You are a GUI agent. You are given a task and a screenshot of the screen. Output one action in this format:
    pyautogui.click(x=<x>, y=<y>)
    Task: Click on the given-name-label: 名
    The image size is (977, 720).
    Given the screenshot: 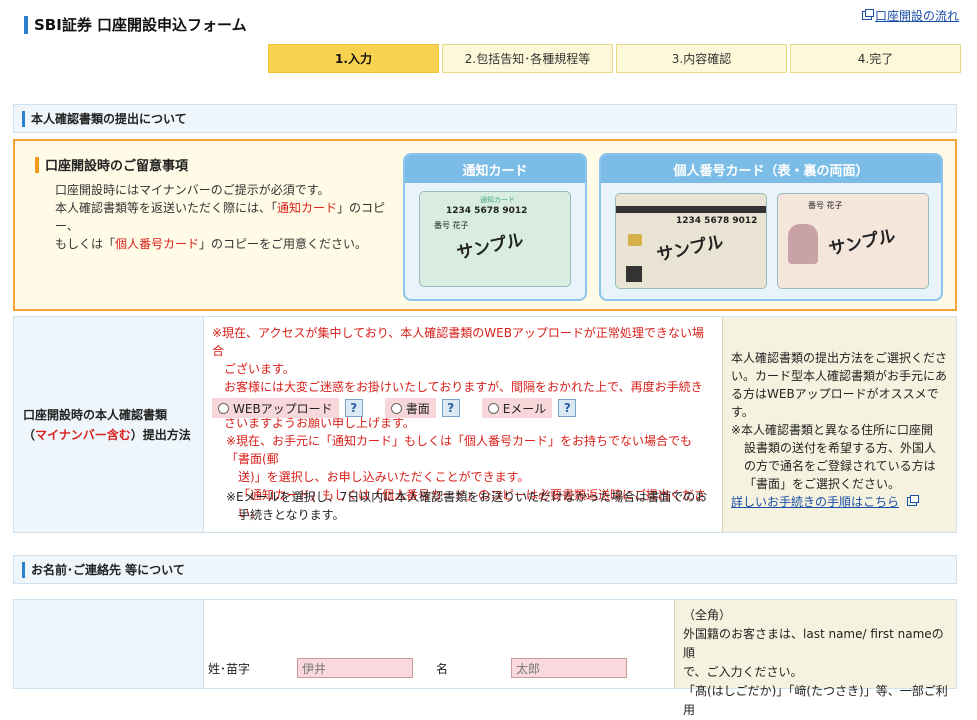 What is the action you would take?
    pyautogui.click(x=442, y=669)
    